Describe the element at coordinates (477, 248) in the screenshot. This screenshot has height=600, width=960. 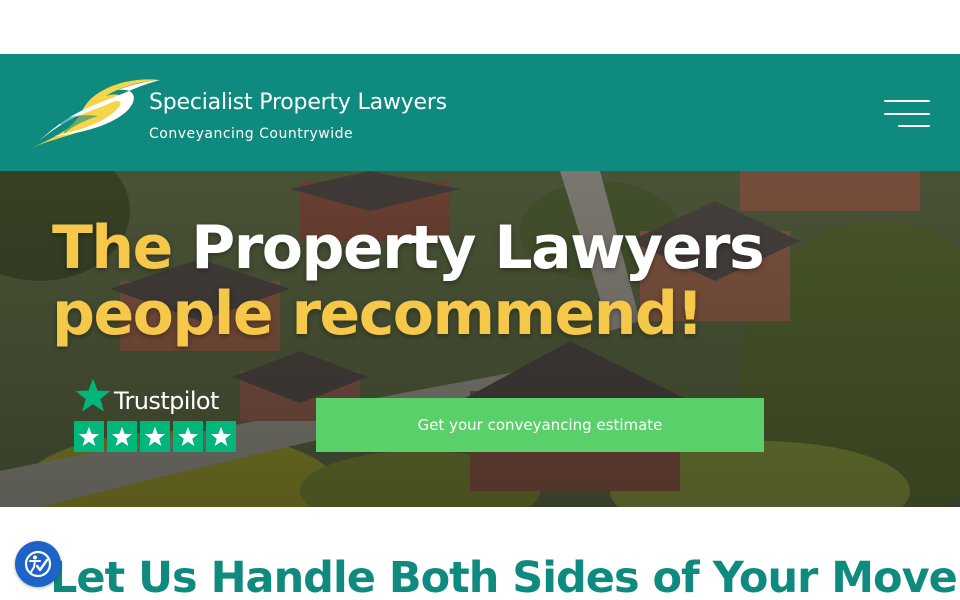
I see `hero-title-part2: Property Lawyers` at that location.